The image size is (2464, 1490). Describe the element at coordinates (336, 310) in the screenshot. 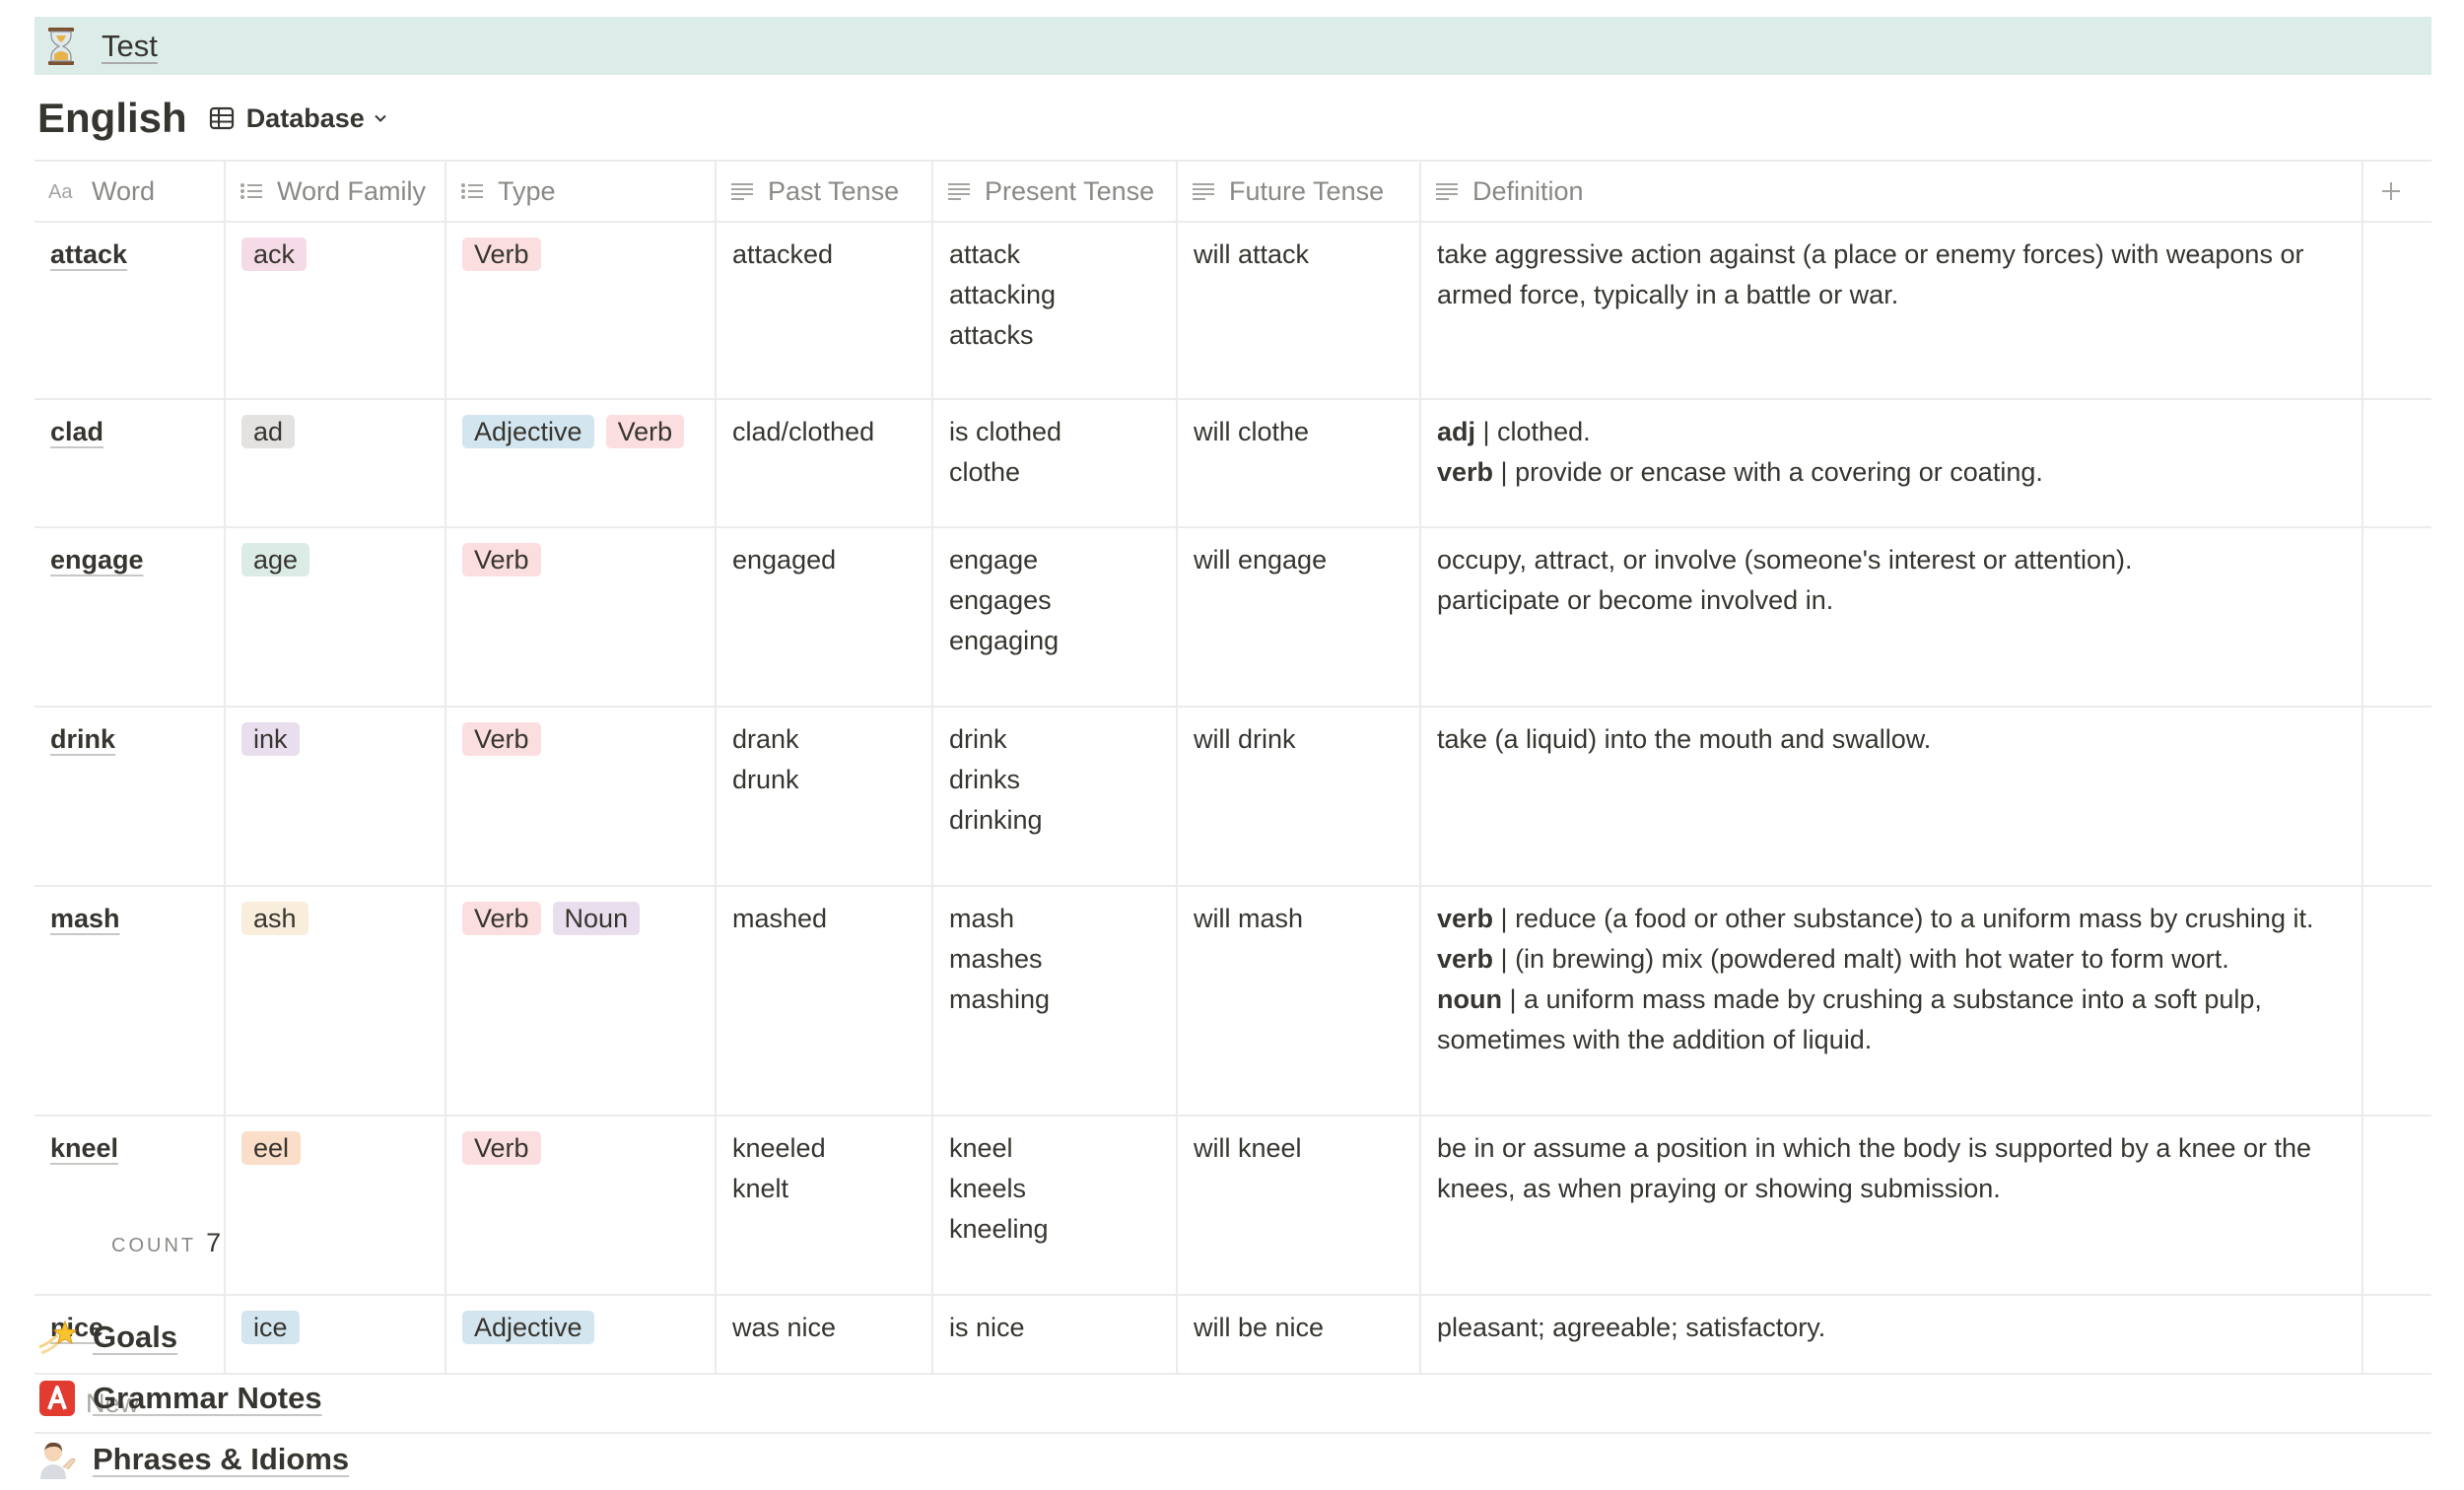

I see `cell-word-family: ack` at that location.